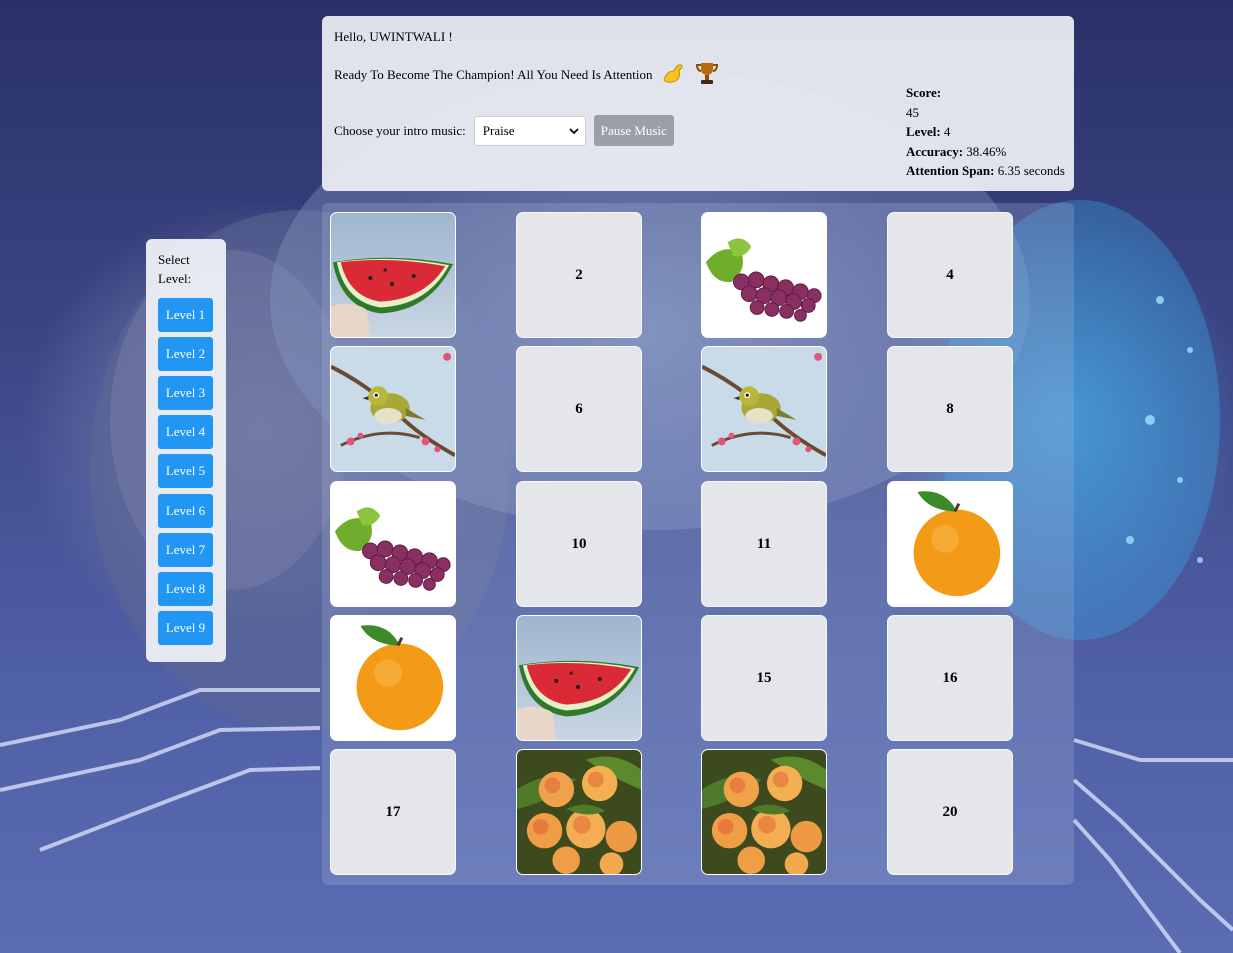 The image size is (1233, 953). What do you see at coordinates (950, 170) in the screenshot?
I see `attention-span-label: Attention Span:` at bounding box center [950, 170].